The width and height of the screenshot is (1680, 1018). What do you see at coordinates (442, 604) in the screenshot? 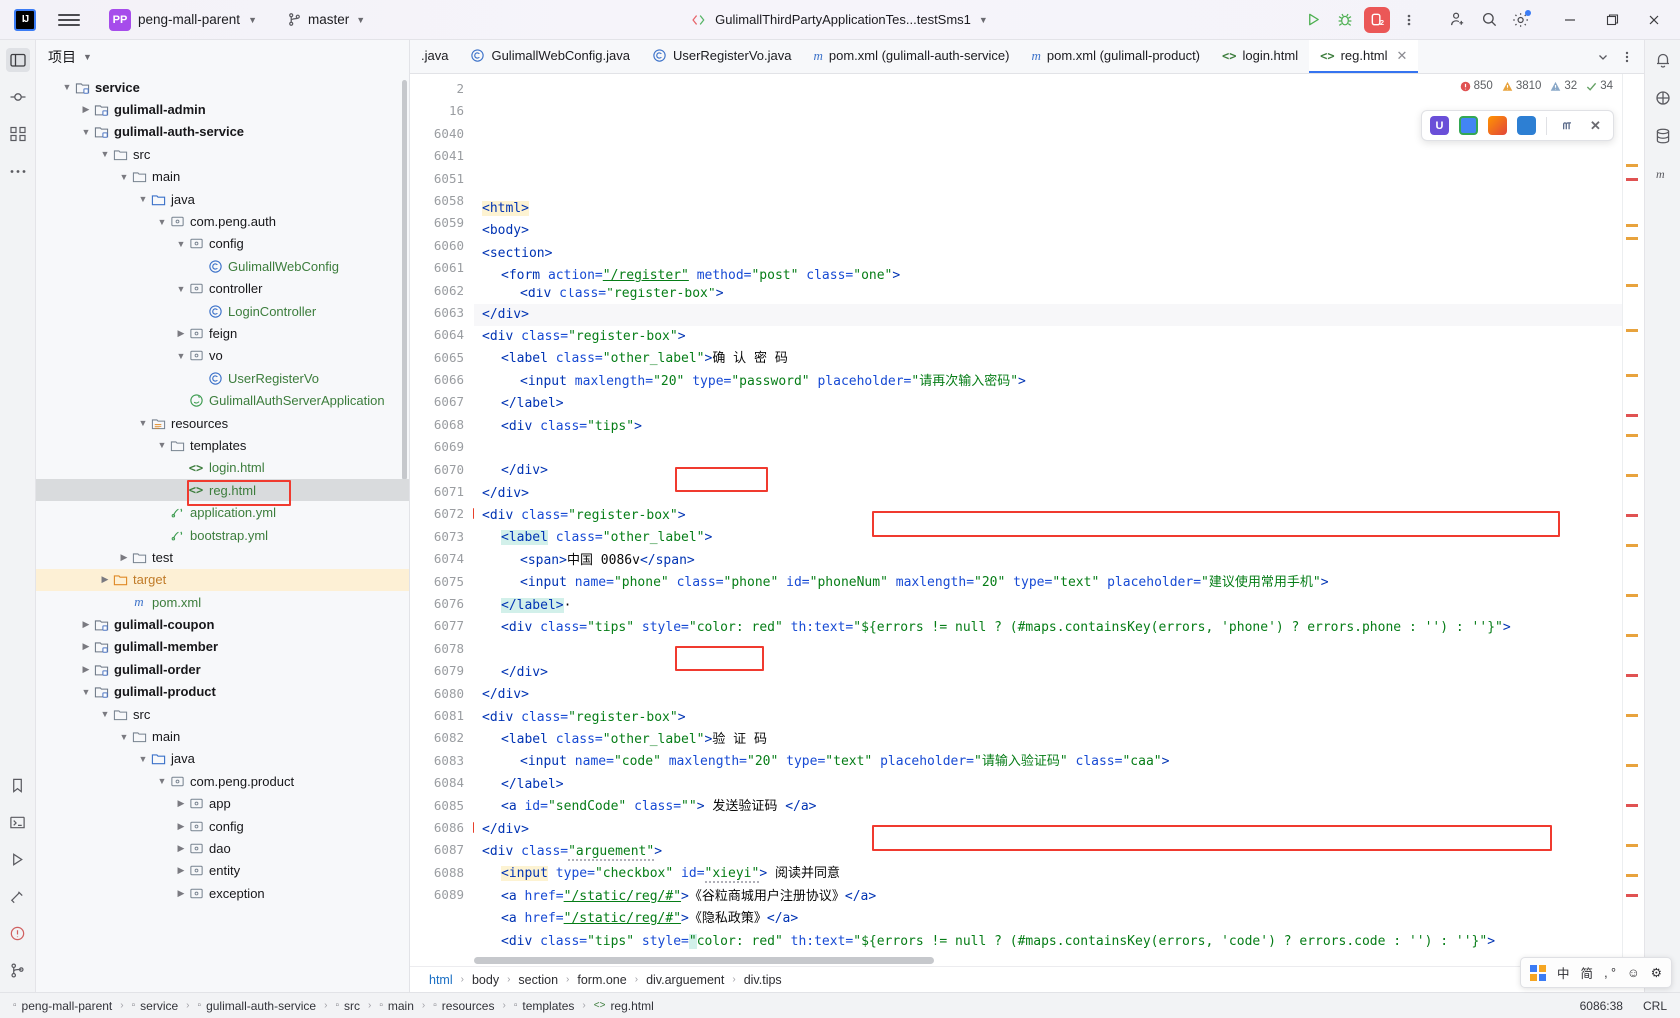
I see `gutter-line: 6076` at bounding box center [442, 604].